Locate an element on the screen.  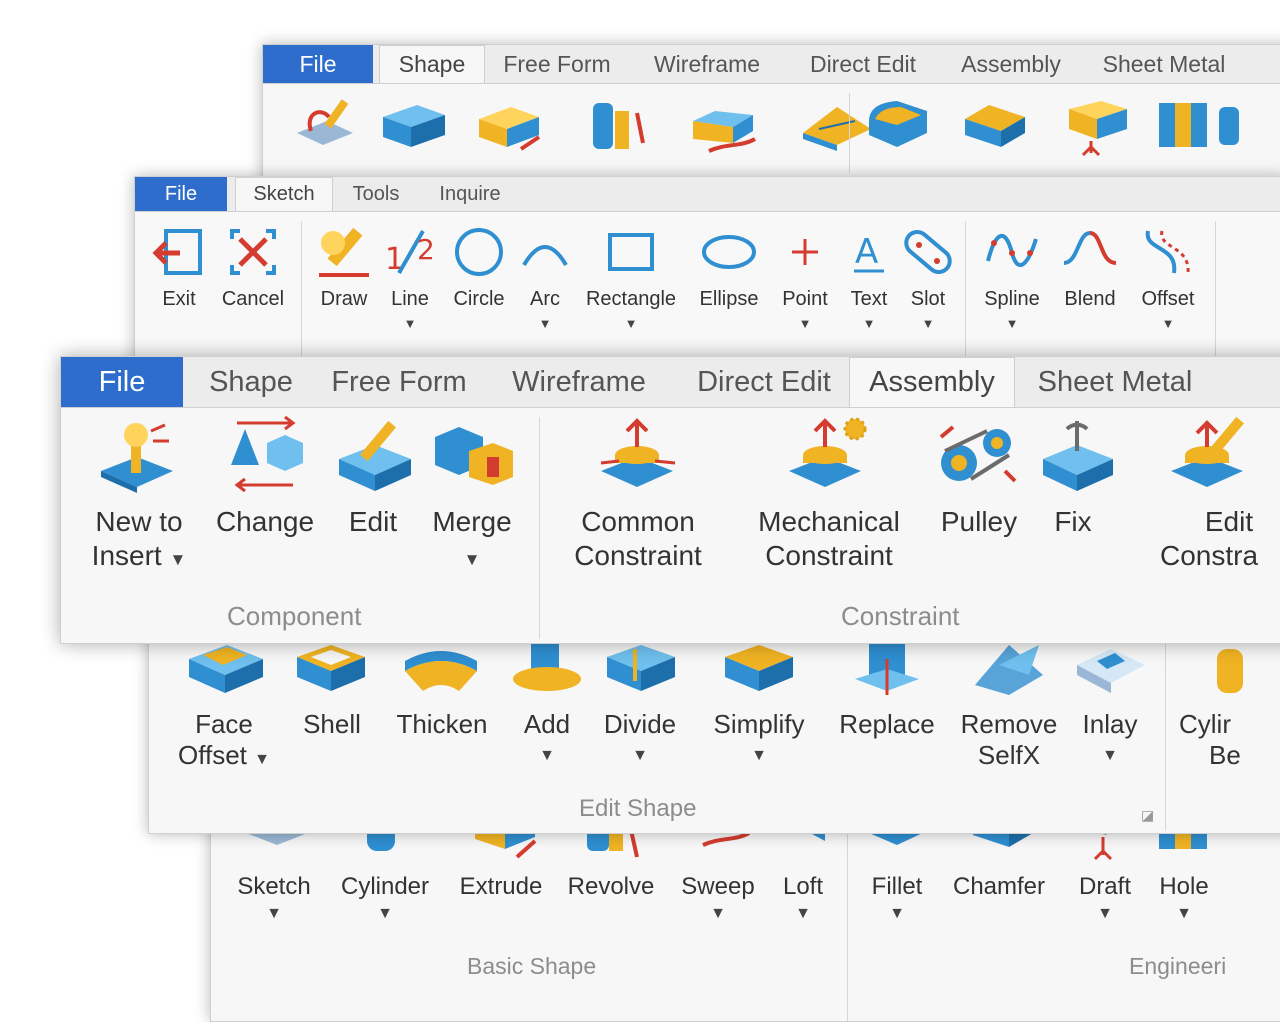
thicken-tool: Thicken is located at coordinates (442, 724).